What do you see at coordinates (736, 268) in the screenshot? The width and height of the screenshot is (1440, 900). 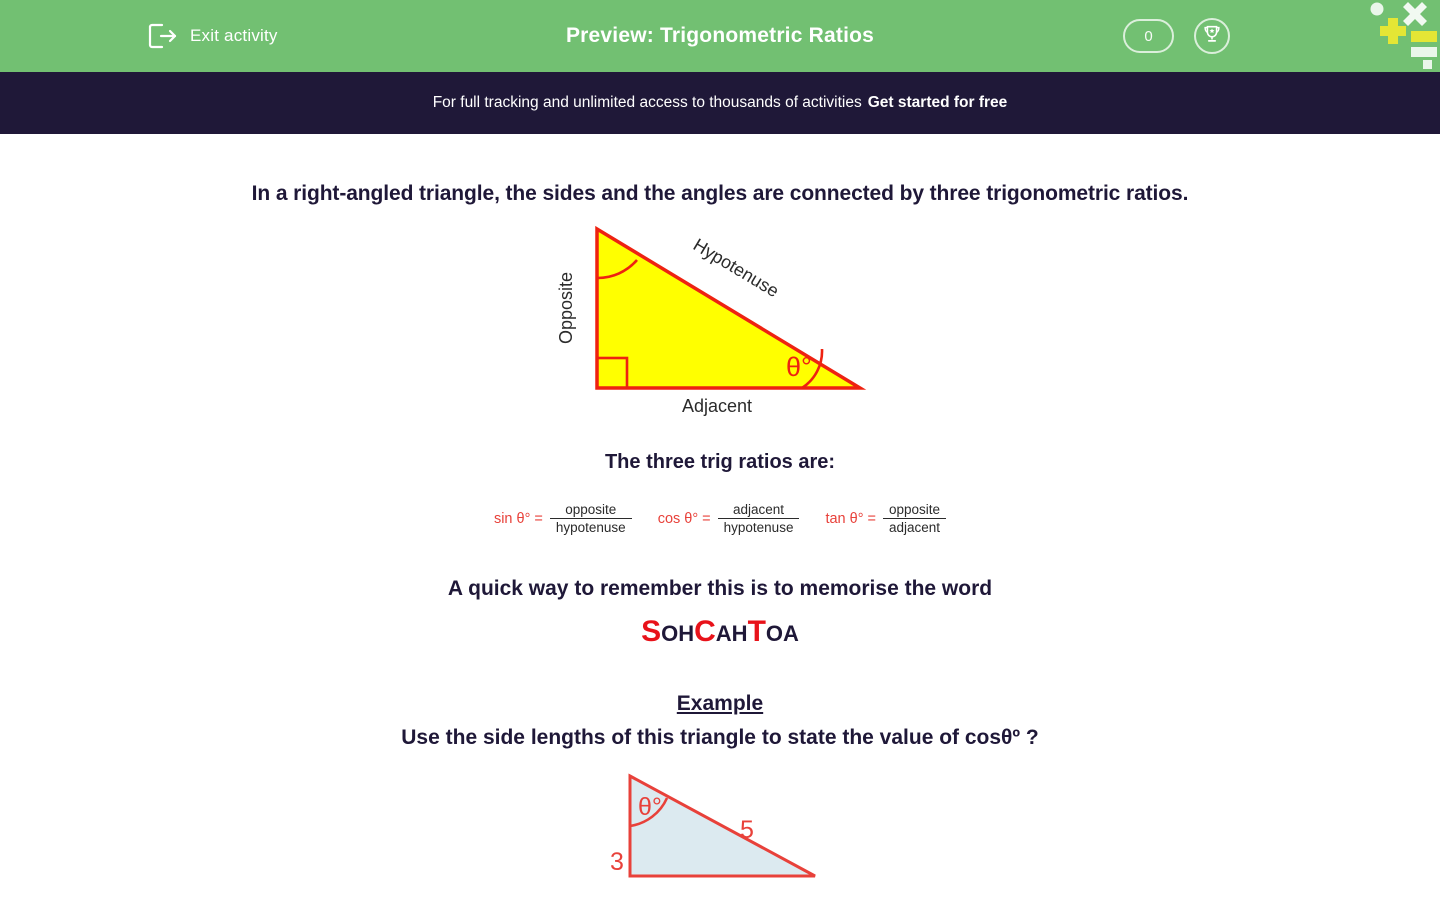 I see `label-hypotenuse: Hypotenuse` at bounding box center [736, 268].